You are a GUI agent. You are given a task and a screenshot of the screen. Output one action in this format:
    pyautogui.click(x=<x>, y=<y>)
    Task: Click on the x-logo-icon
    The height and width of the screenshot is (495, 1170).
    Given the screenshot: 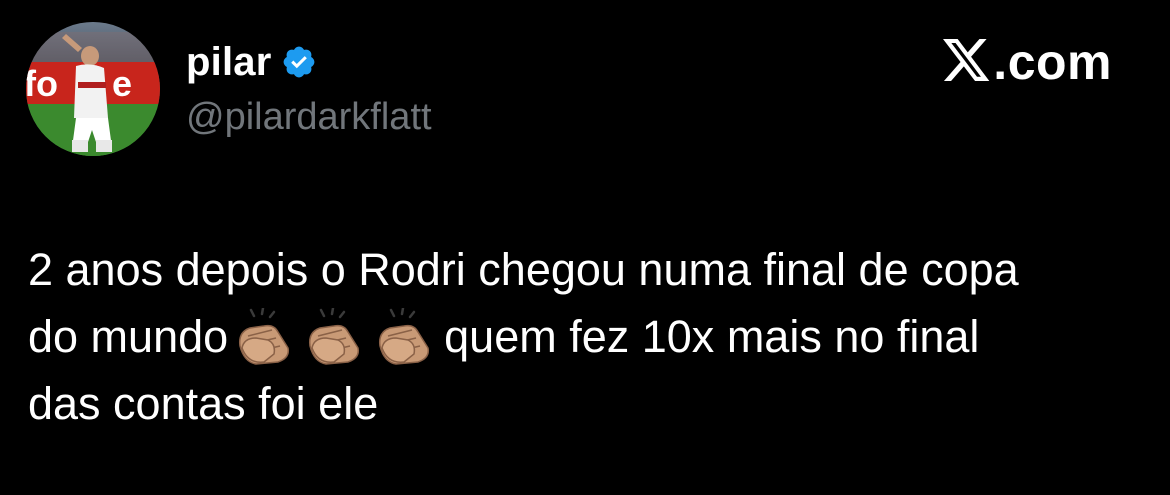 What is the action you would take?
    pyautogui.click(x=967, y=62)
    